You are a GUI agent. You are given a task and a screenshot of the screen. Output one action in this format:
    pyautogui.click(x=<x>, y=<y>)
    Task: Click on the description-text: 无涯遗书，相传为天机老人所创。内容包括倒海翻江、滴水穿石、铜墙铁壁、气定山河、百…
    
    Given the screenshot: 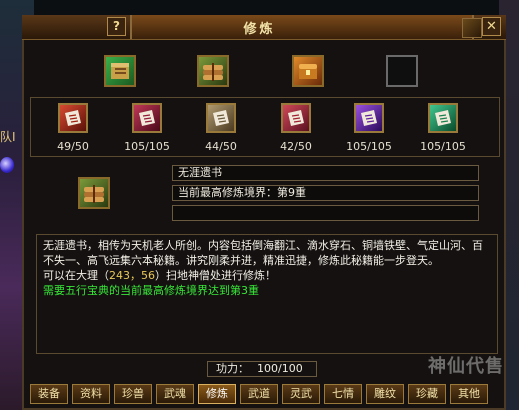 What is the action you would take?
    pyautogui.click(x=263, y=253)
    